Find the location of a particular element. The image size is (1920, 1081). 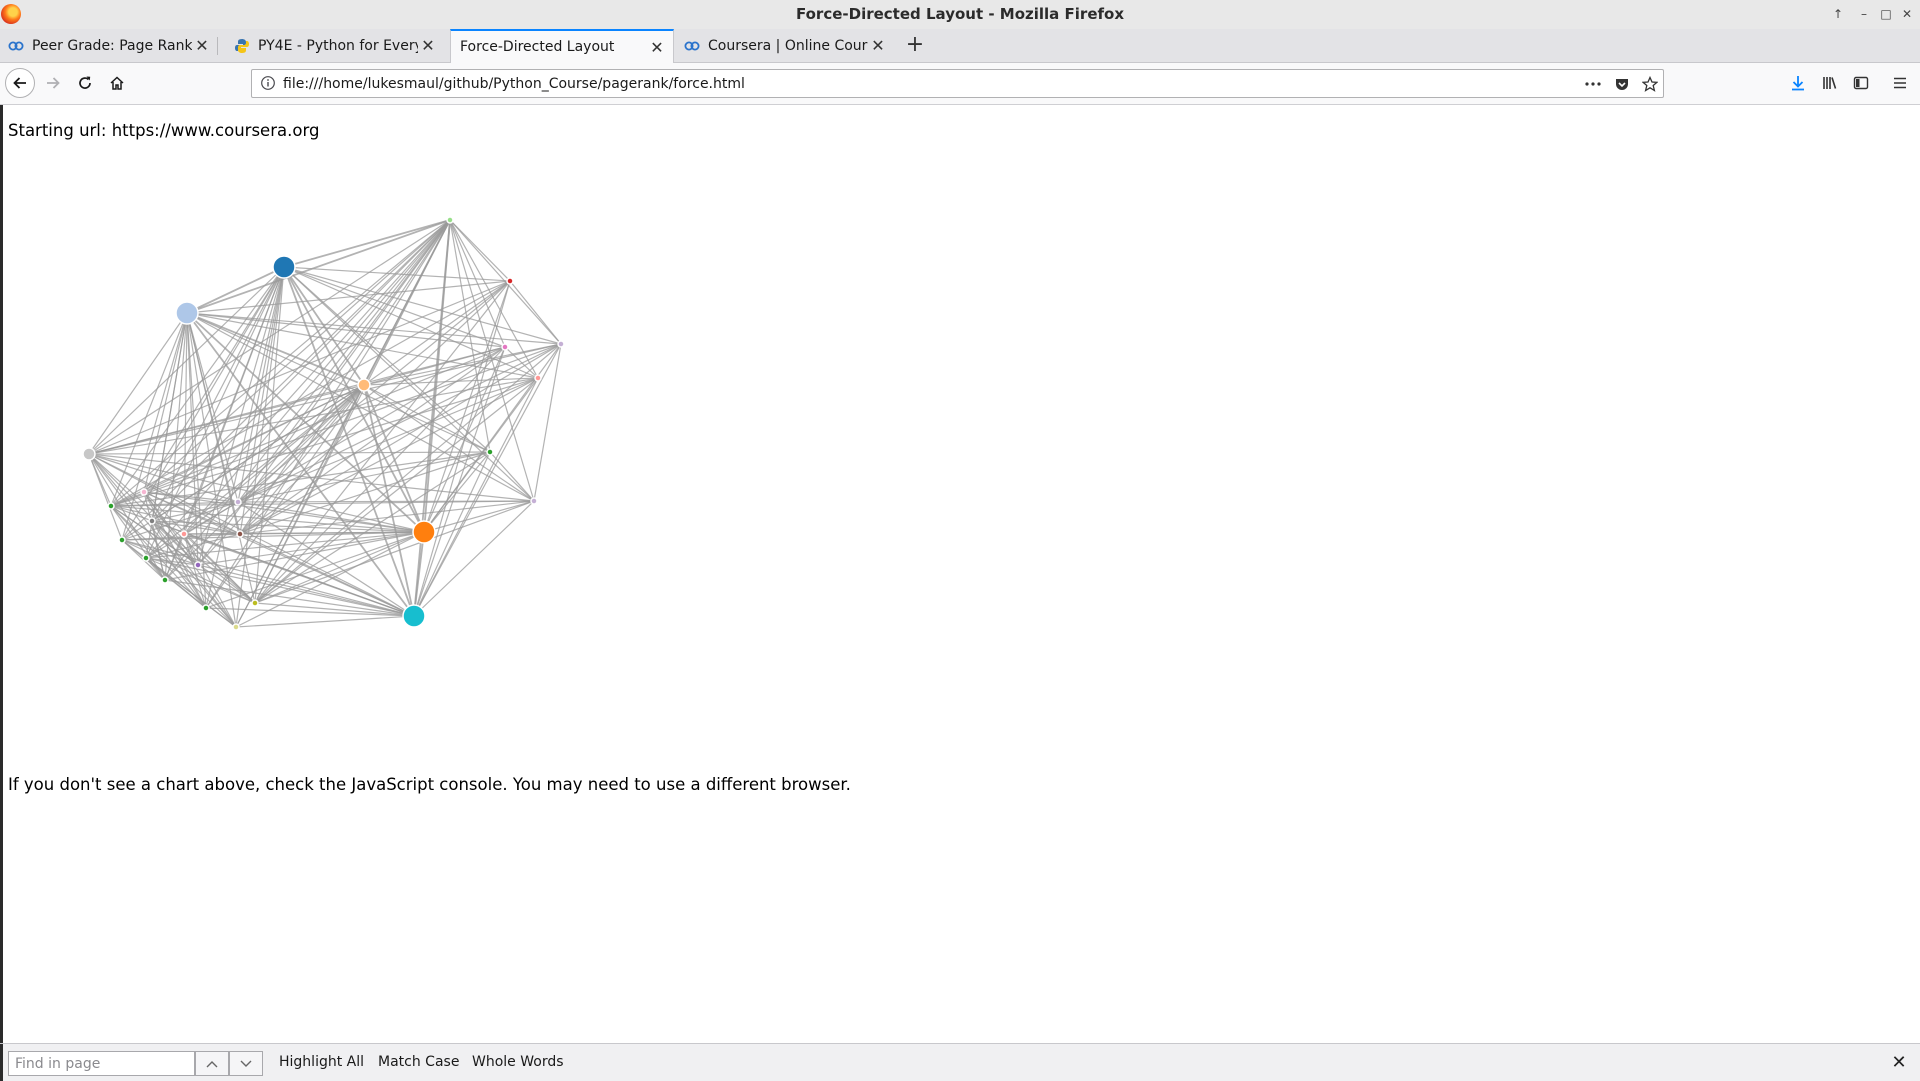

window-close-icon: ✕ is located at coordinates (1907, 14).